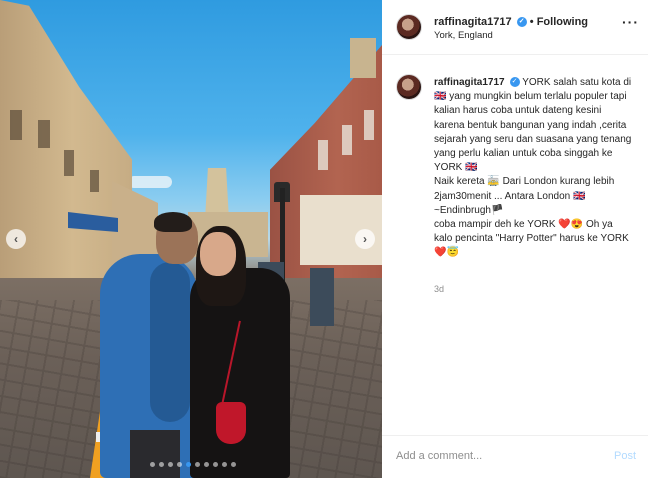 The width and height of the screenshot is (648, 478). I want to click on cloud, so click(150, 182).